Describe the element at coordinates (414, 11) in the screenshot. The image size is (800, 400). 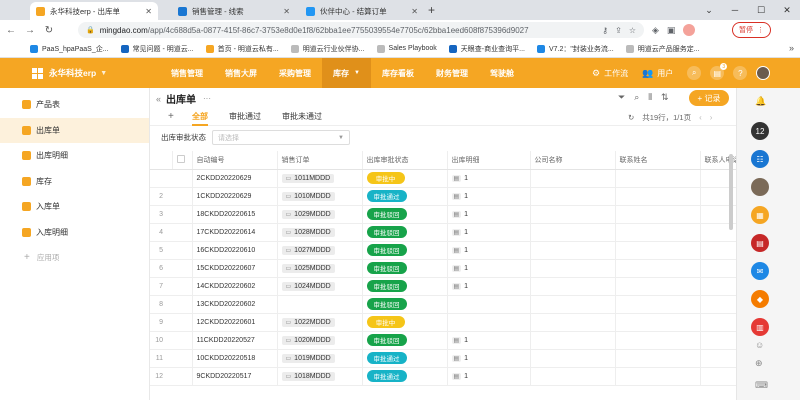
I see `close-icon: ✕` at that location.